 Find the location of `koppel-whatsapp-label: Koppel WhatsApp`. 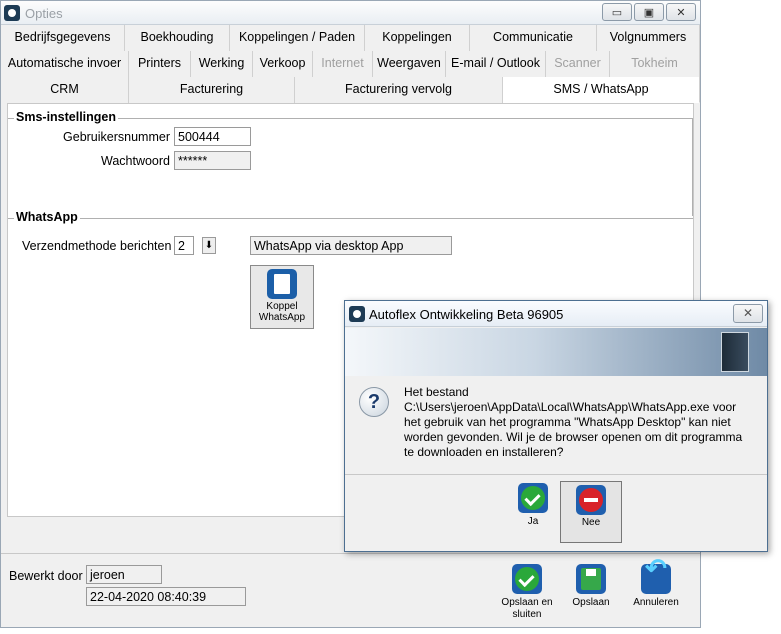

koppel-whatsapp-label: Koppel WhatsApp is located at coordinates (282, 312).